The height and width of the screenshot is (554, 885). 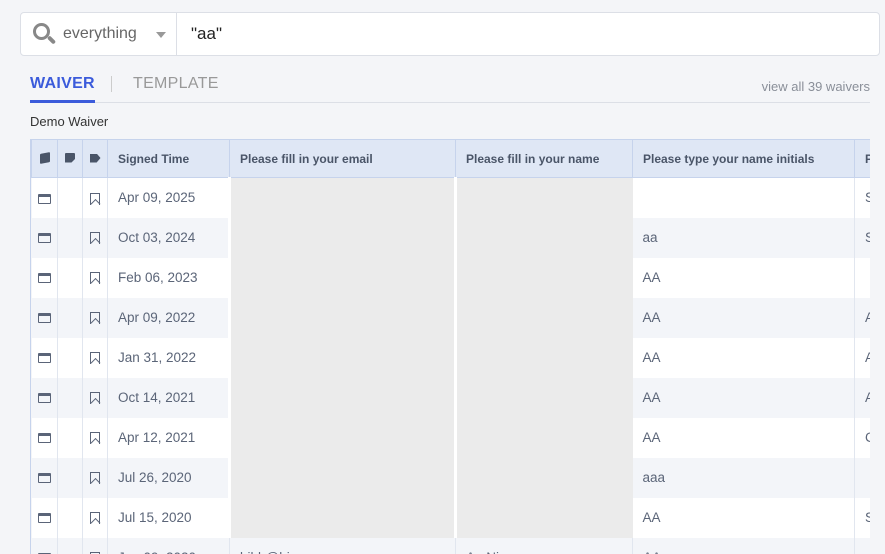 What do you see at coordinates (168, 437) in the screenshot?
I see `signed-time-cell: Apr 12, 2021` at bounding box center [168, 437].